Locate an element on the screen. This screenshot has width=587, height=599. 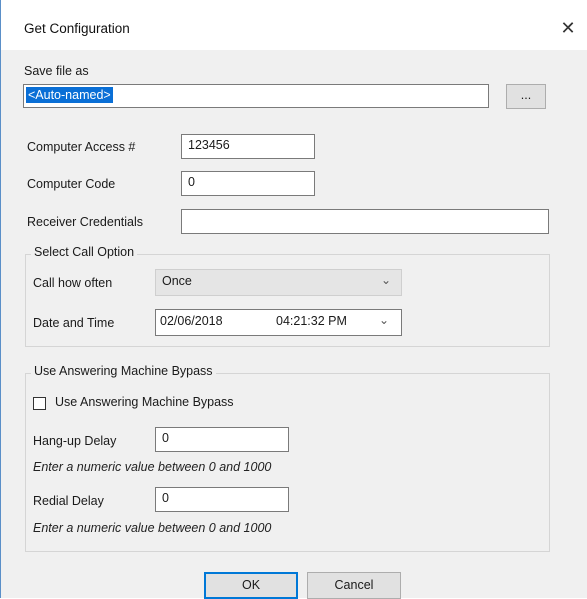
close-icon: ✕ is located at coordinates (568, 28).